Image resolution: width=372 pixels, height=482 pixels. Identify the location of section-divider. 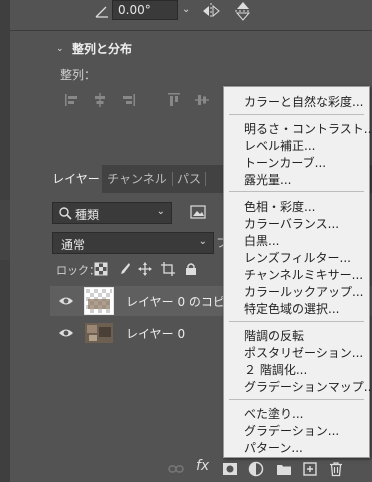
(191, 30).